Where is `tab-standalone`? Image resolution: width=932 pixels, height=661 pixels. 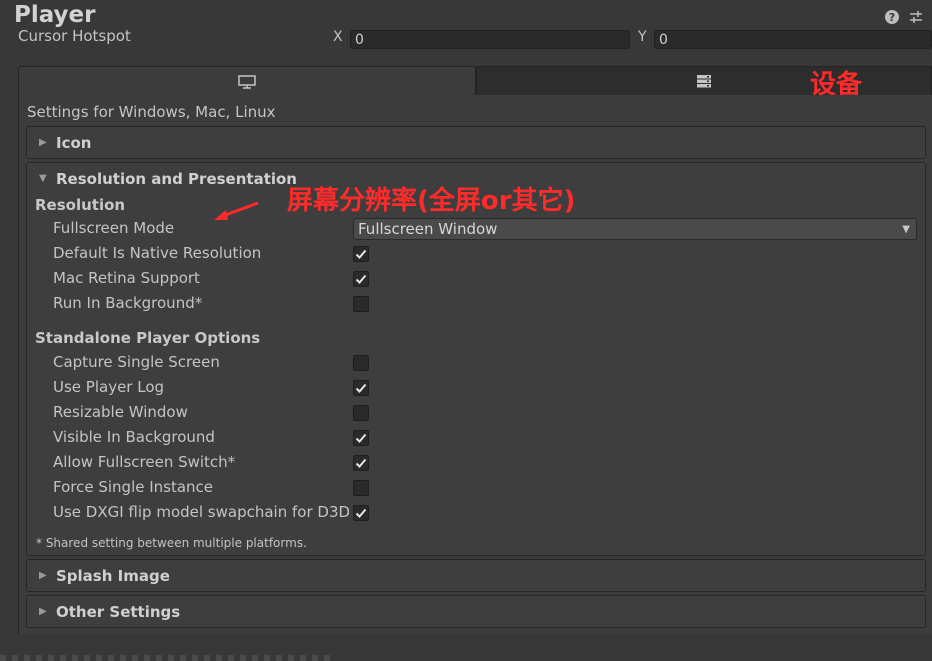
tab-standalone is located at coordinates (247, 81).